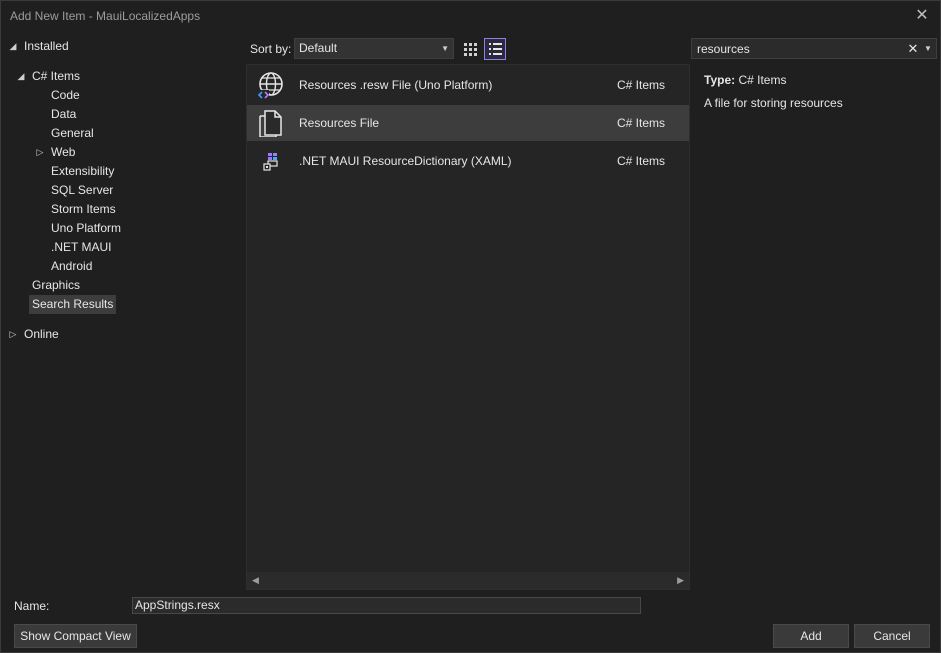 This screenshot has height=653, width=941. What do you see at coordinates (63, 114) in the screenshot?
I see `tree-item-data: Data` at bounding box center [63, 114].